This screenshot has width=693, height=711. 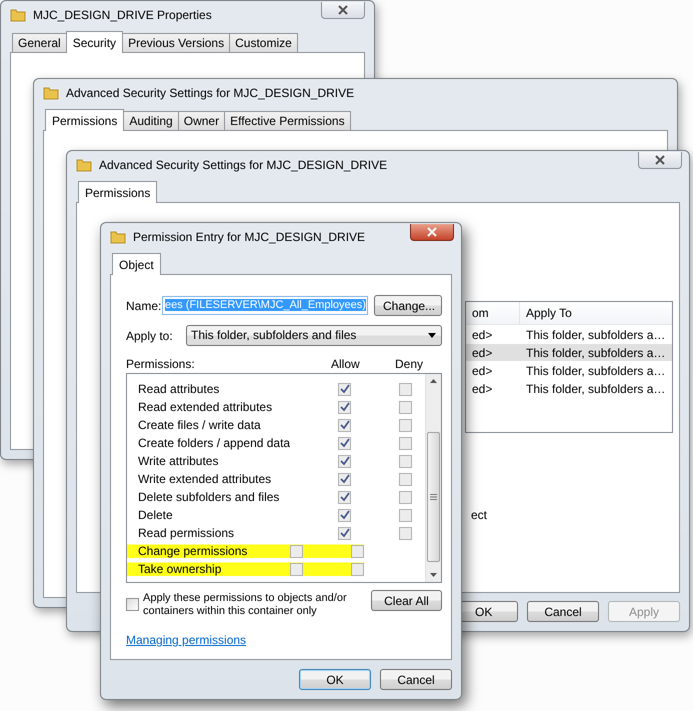 What do you see at coordinates (406, 600) in the screenshot?
I see `clear-all-button: Clear All` at bounding box center [406, 600].